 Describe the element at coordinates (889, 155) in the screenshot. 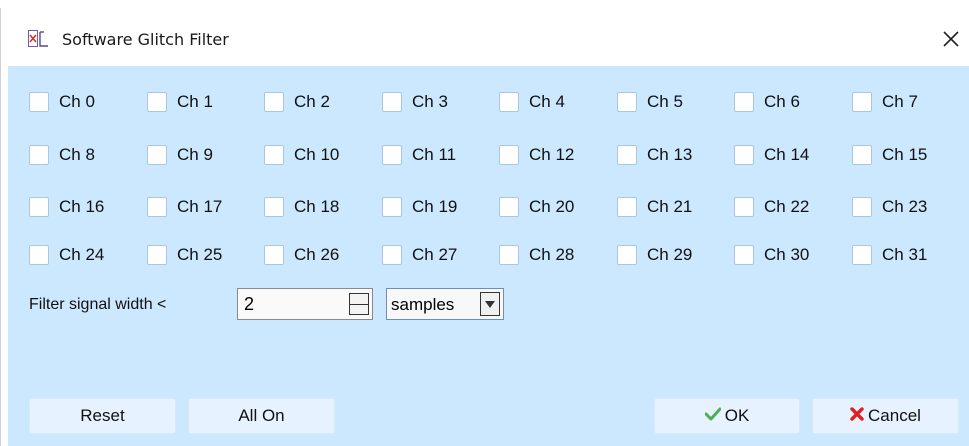

I see `channel-checkbox: Ch 15` at that location.